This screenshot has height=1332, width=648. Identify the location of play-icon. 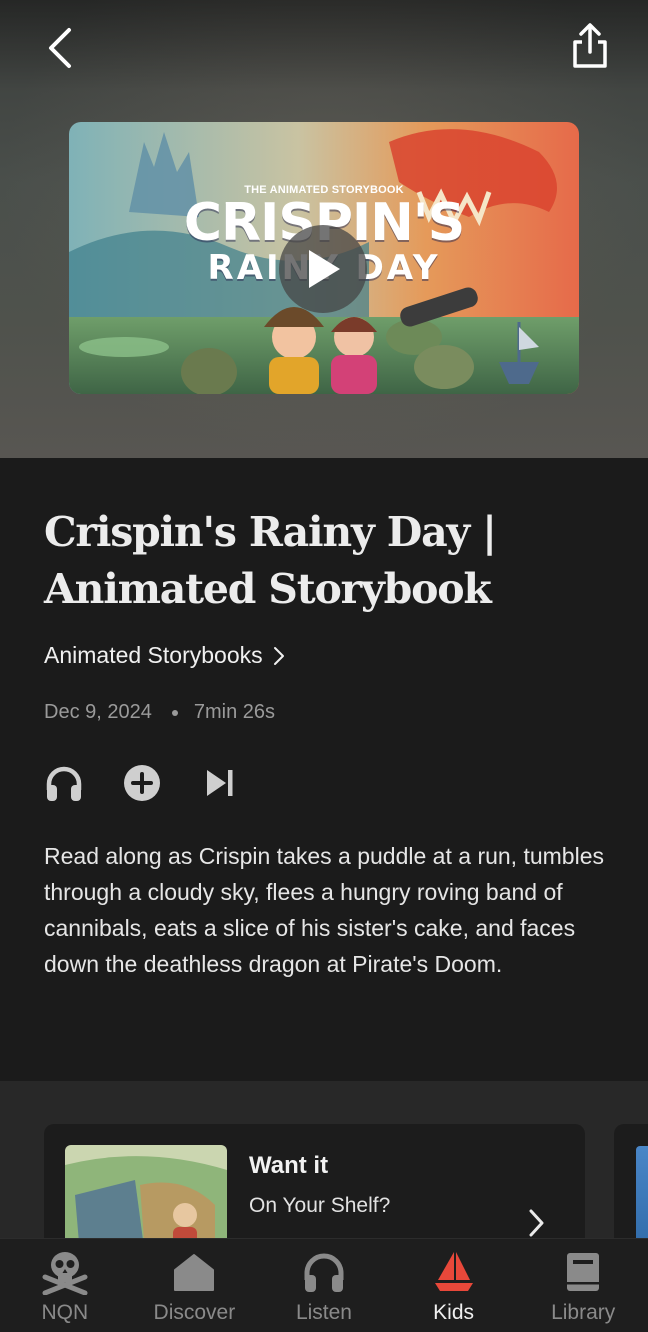
(324, 269).